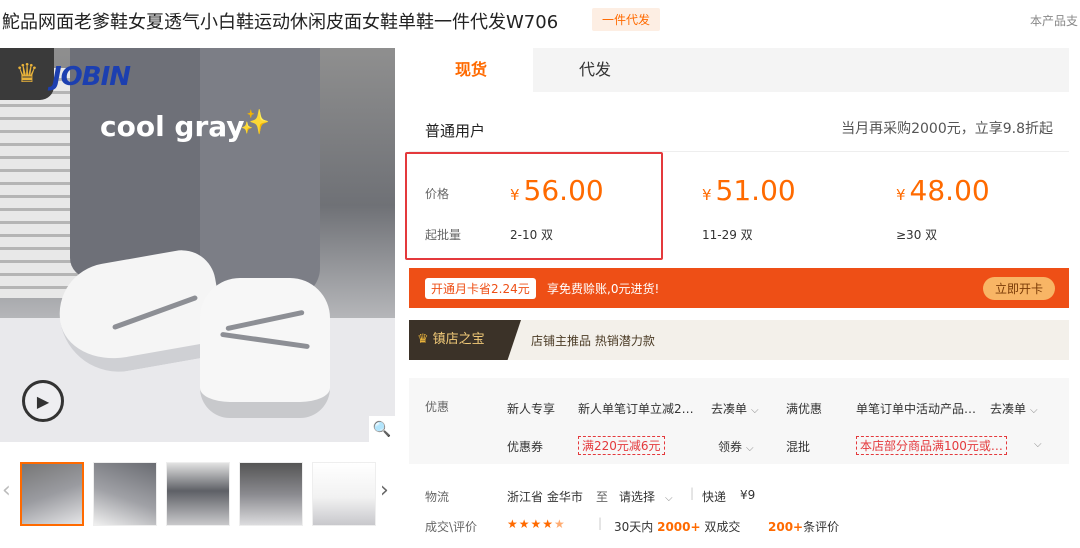 This screenshot has width=1080, height=548. I want to click on member-badge: 开通月卡省2.24元, so click(480, 288).